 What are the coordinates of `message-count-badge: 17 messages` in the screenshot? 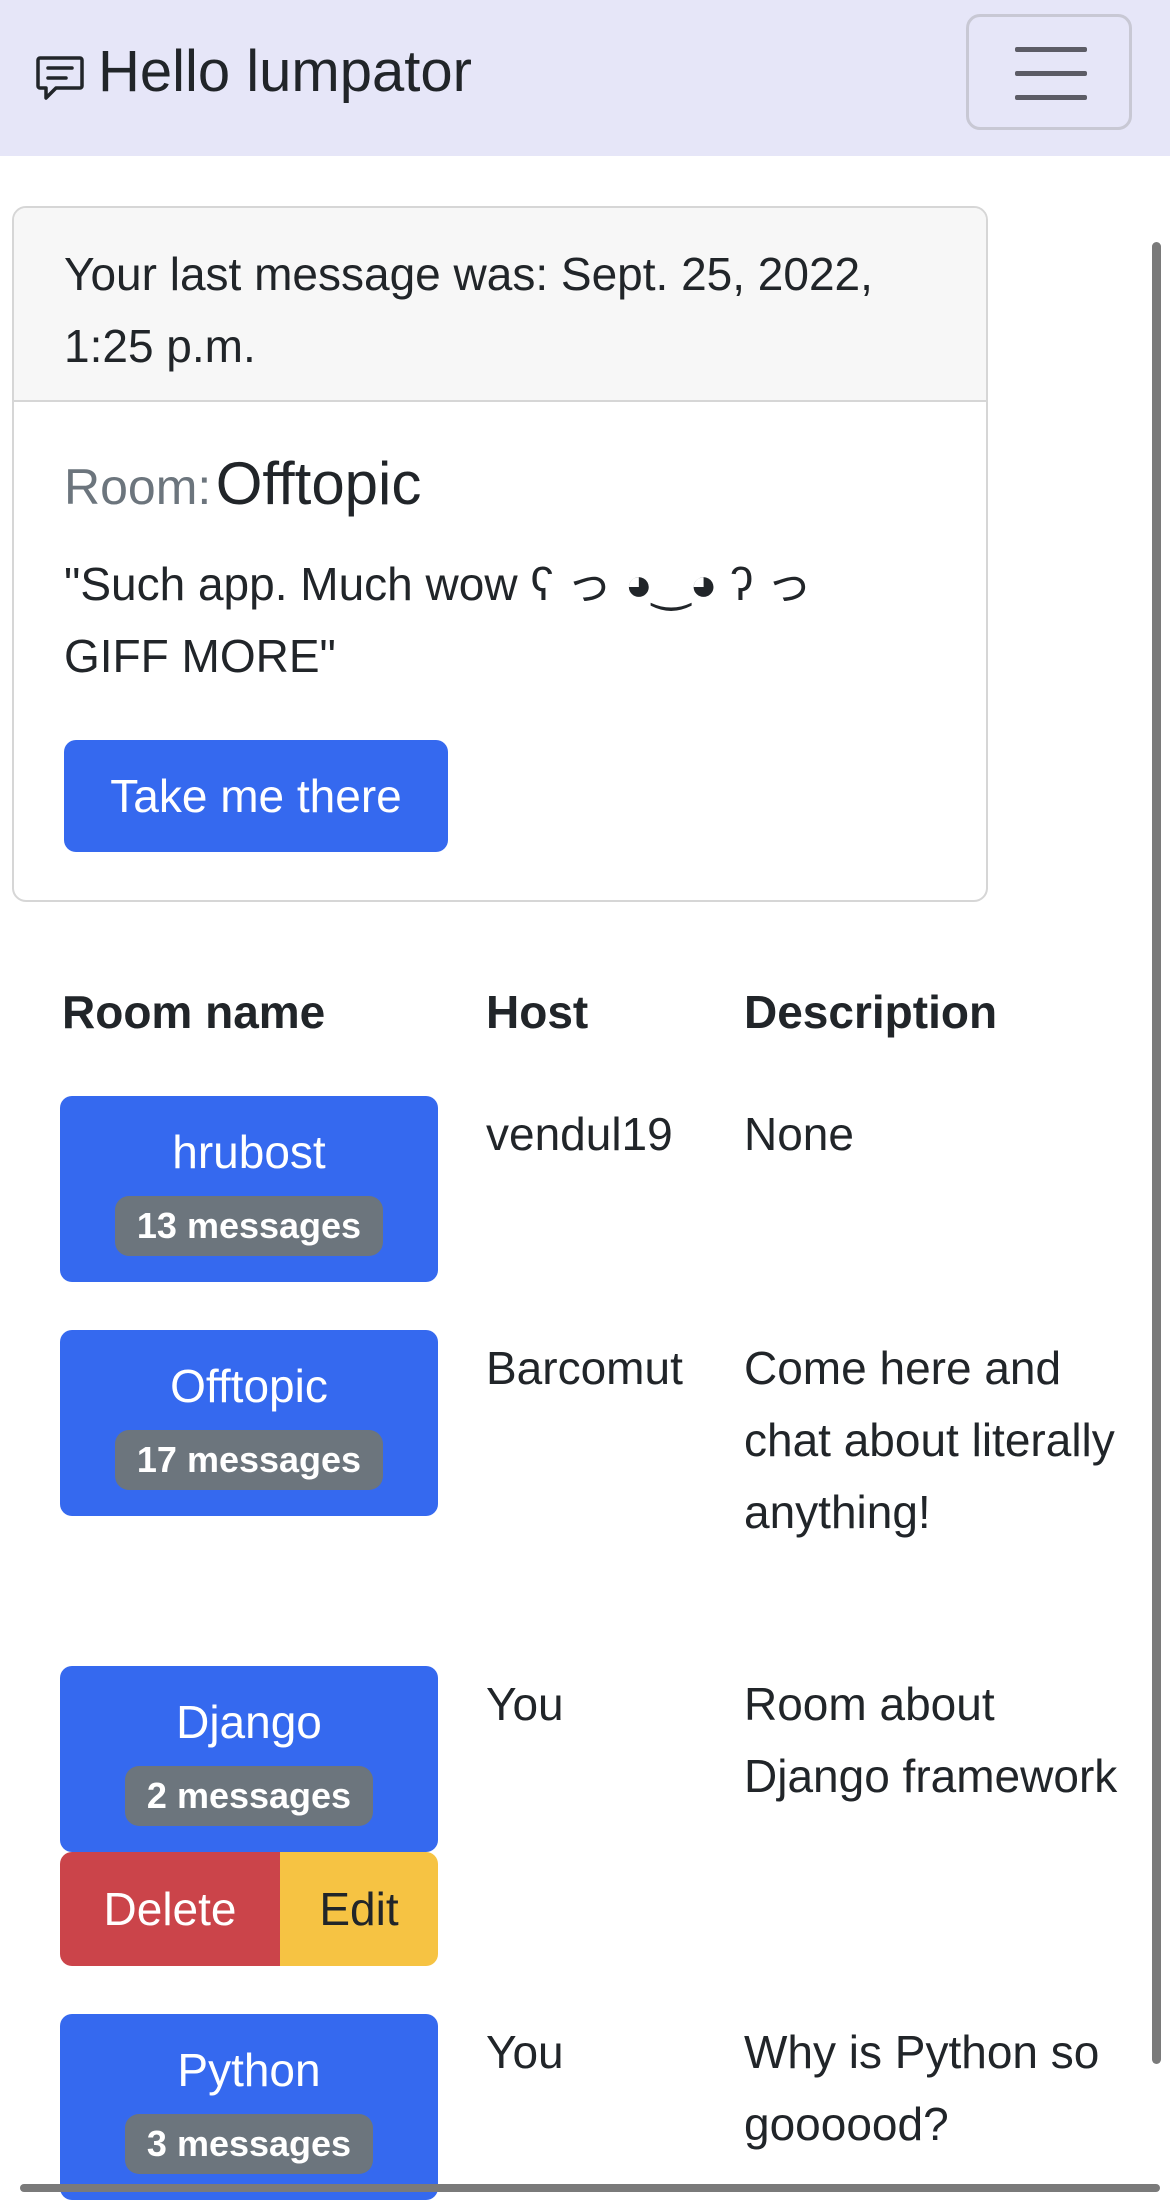 It's located at (249, 1460).